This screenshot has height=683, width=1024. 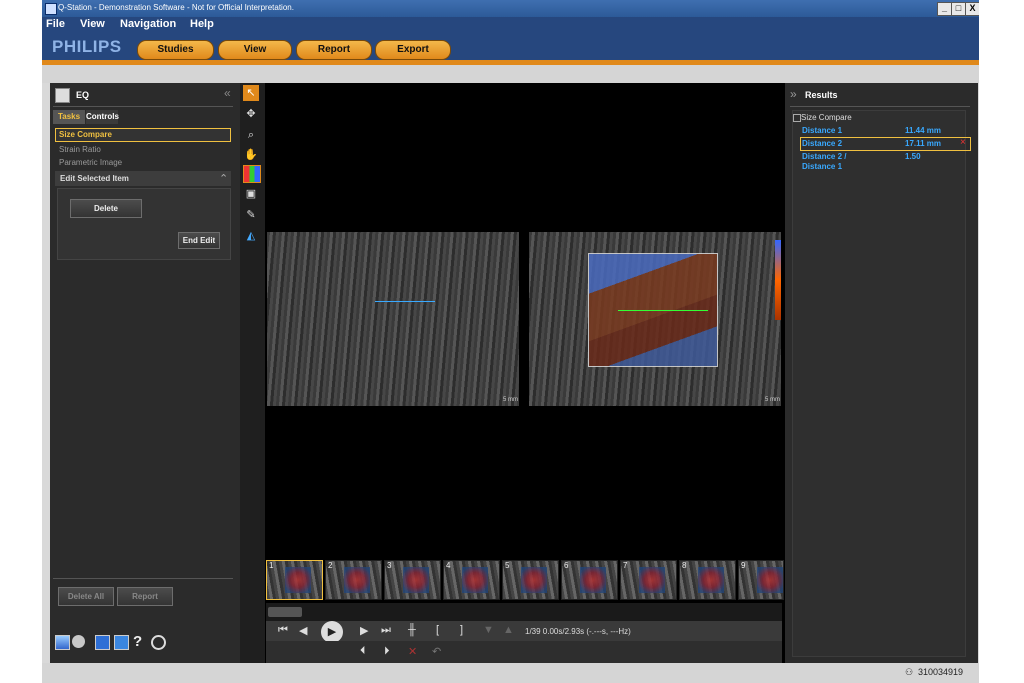 I want to click on color-scale-bar, so click(x=778, y=280).